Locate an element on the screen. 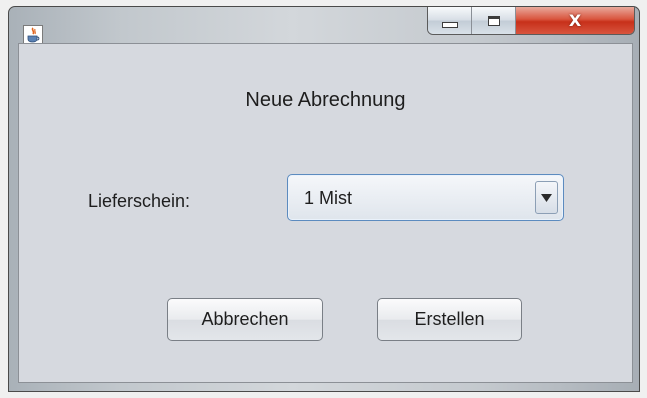 The image size is (647, 398). dialog-title: Neue Abrechnung is located at coordinates (325, 100).